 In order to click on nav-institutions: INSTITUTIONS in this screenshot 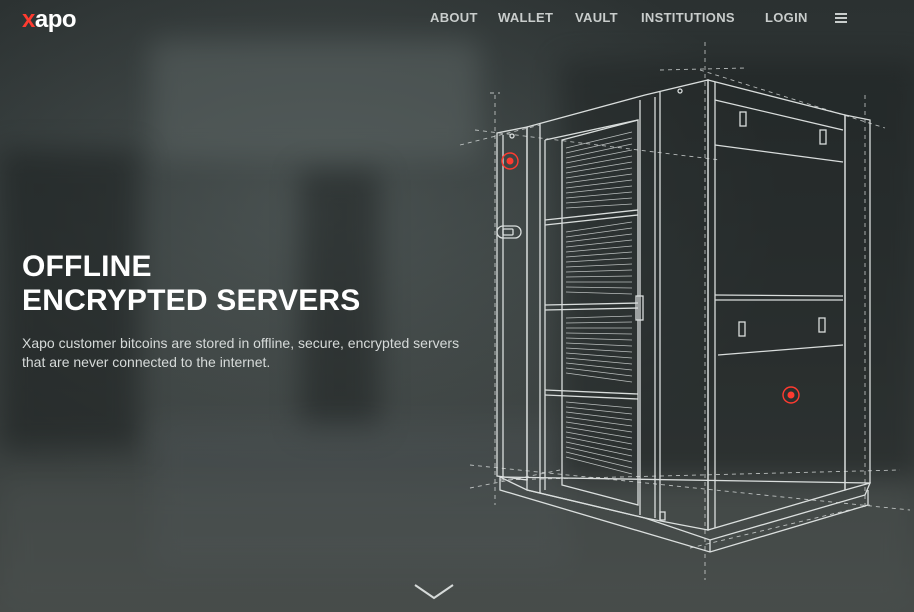, I will do `click(688, 17)`.